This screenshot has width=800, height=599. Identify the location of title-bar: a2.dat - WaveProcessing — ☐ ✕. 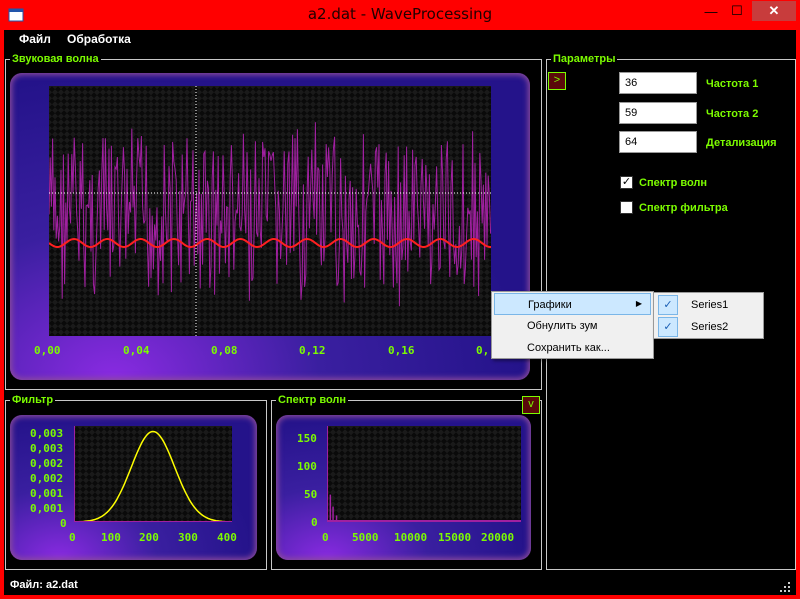
(400, 15).